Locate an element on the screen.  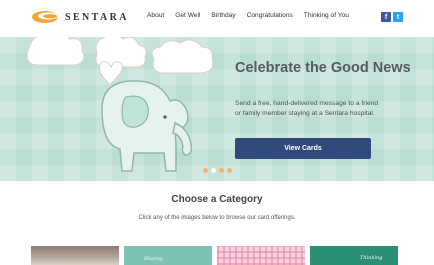
nav-item-get-well: Get Well is located at coordinates (187, 15).